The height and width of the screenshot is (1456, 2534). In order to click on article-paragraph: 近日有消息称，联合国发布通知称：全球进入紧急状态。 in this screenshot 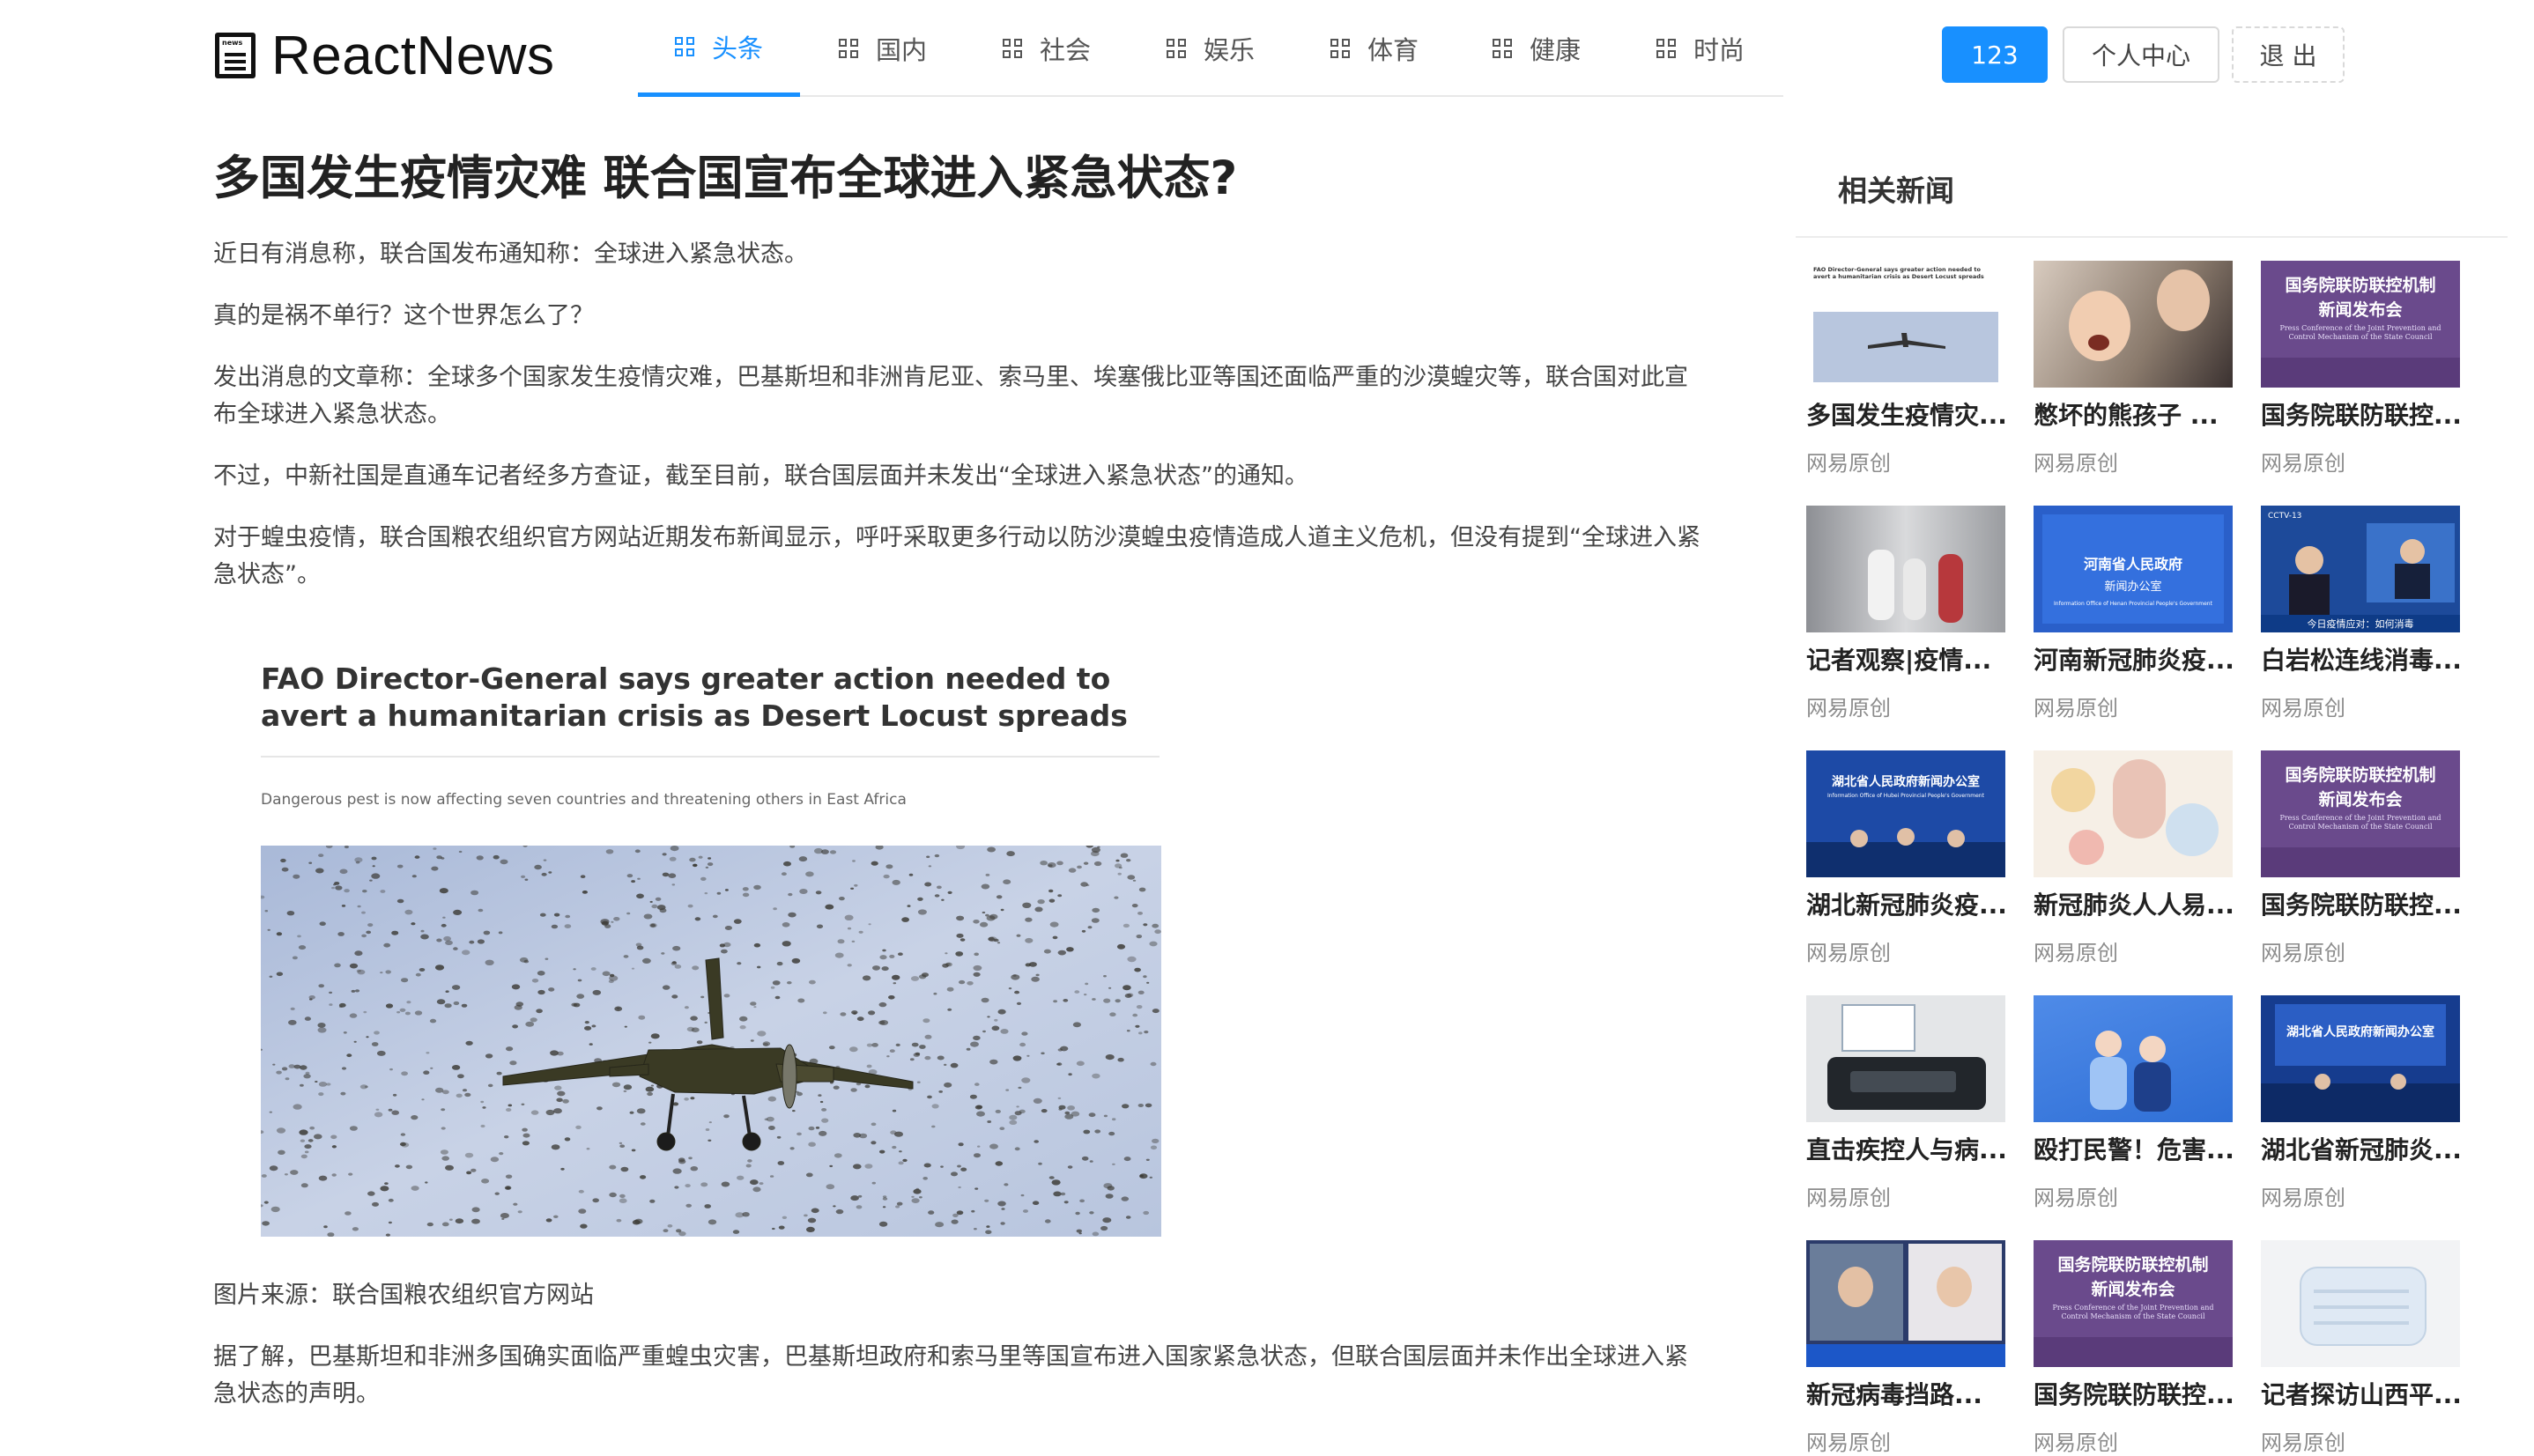, I will do `click(511, 254)`.